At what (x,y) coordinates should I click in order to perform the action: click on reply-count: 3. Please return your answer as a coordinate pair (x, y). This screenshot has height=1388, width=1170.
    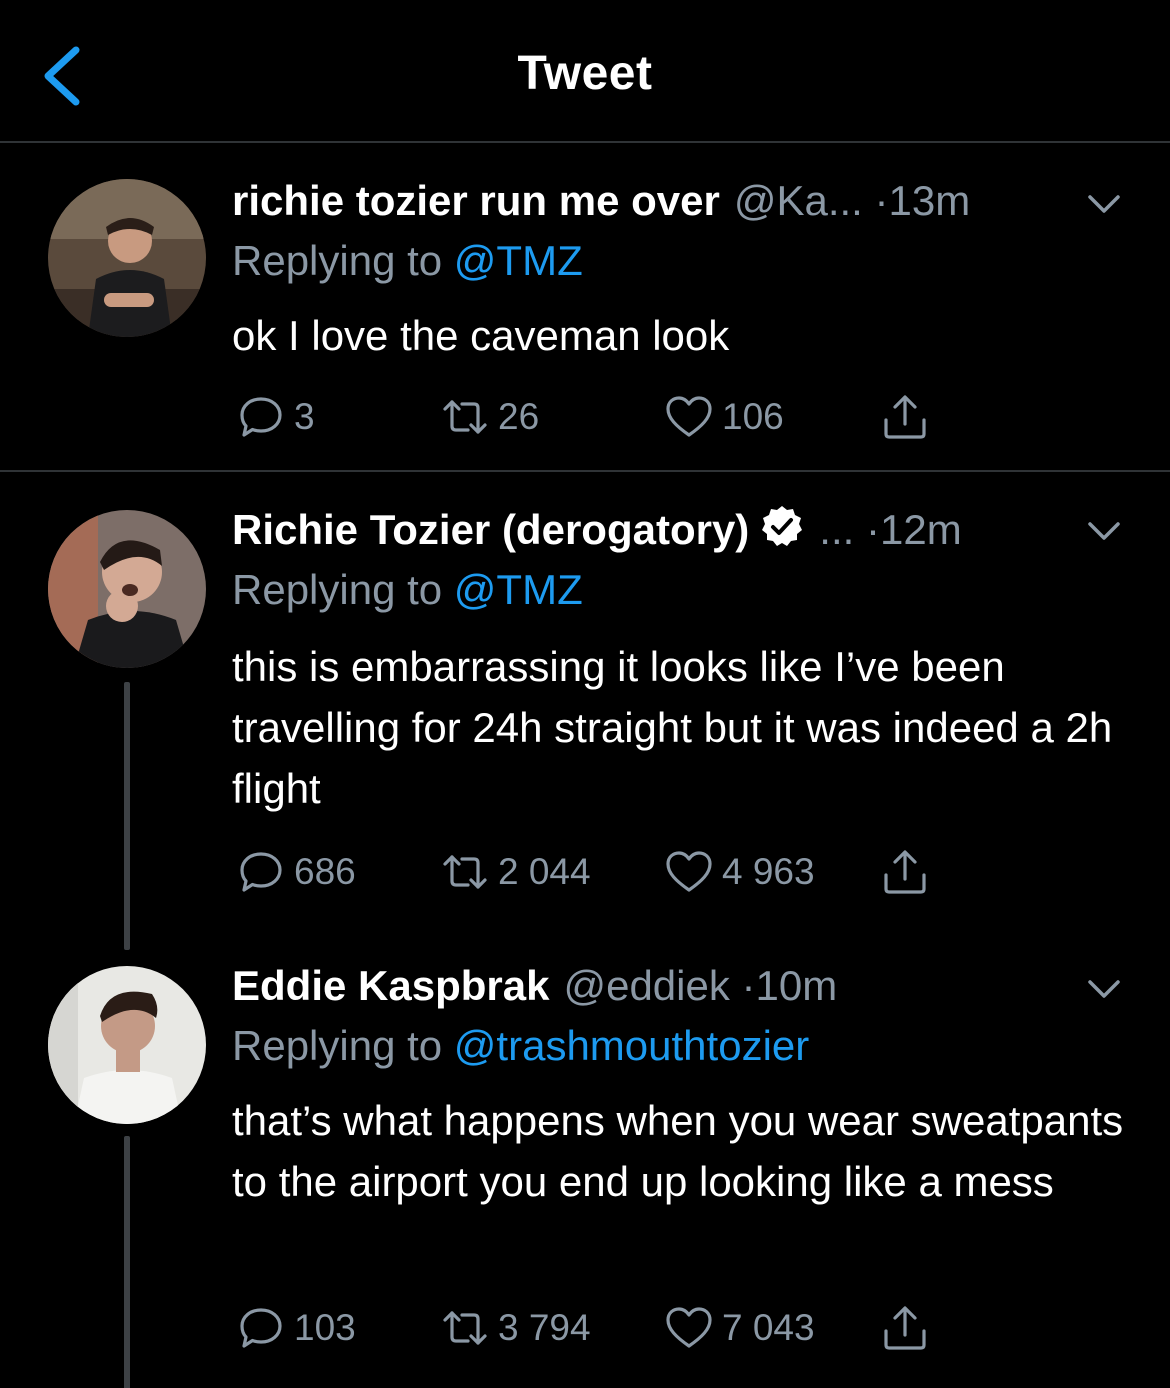
    Looking at the image, I should click on (304, 416).